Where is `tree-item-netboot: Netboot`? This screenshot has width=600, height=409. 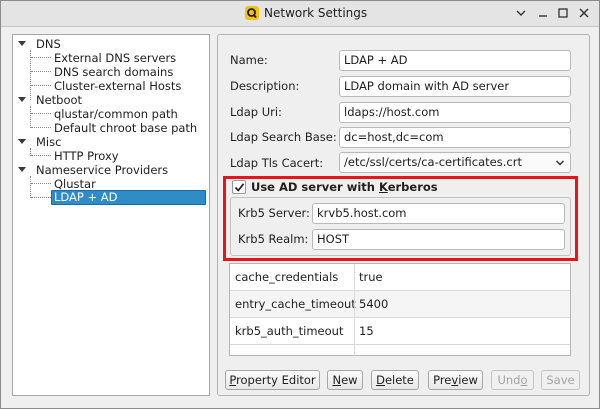
tree-item-netboot: Netboot is located at coordinates (59, 100).